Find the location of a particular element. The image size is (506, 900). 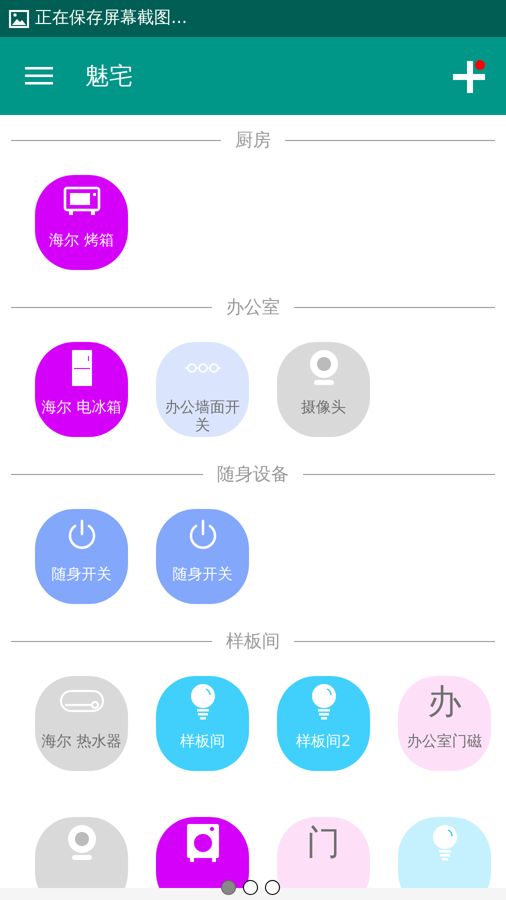

washer-icon is located at coordinates (202, 843).